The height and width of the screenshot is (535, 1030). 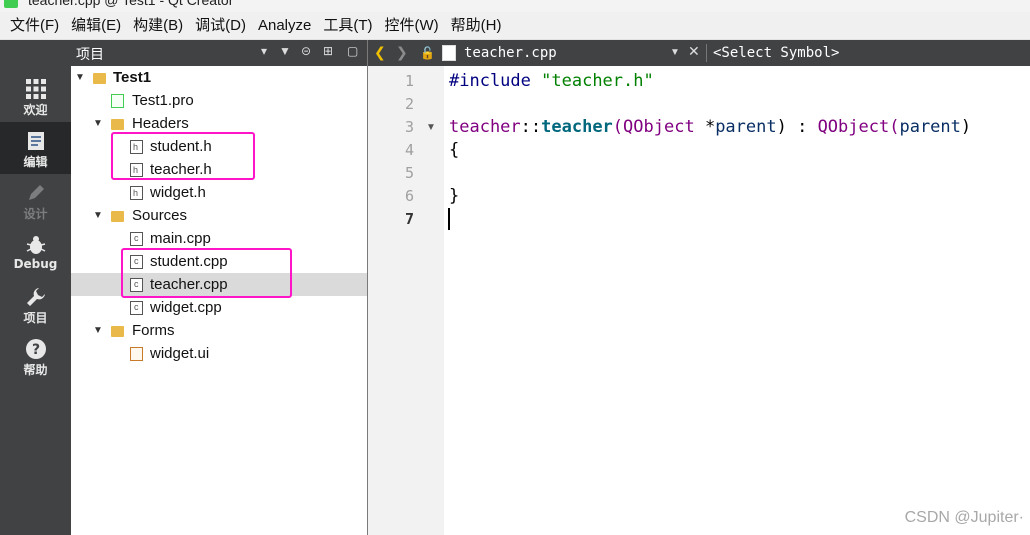 I want to click on tree-item-project: ▼ Test1, so click(x=219, y=77).